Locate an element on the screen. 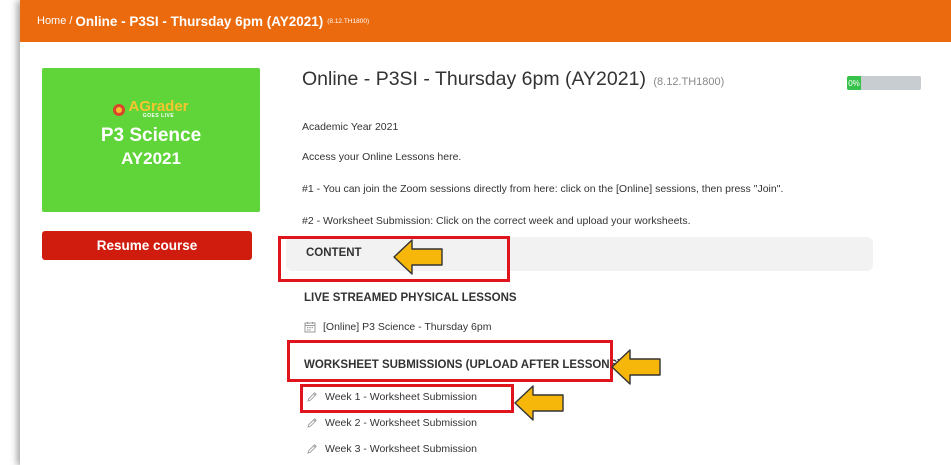 This screenshot has height=465, width=951. activity-label: [Online] P3 Science - Thursday 6pm is located at coordinates (407, 327).